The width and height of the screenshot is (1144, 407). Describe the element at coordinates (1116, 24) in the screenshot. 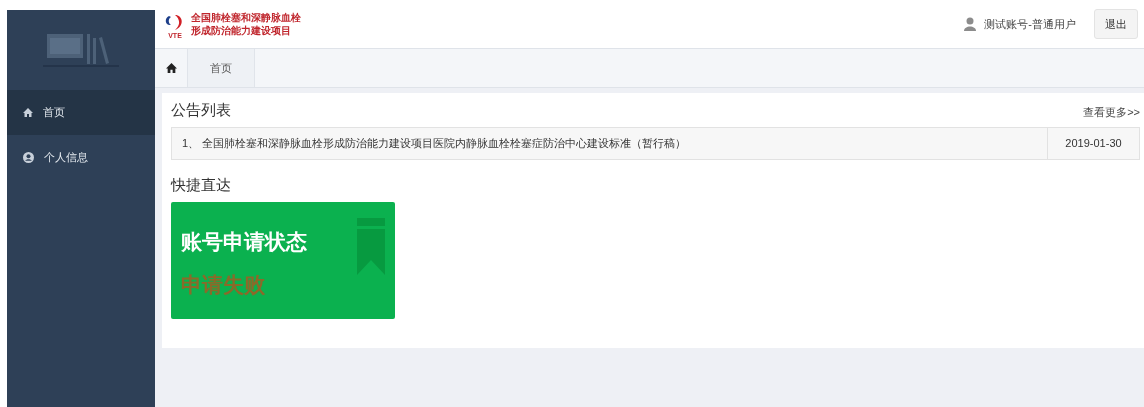

I see `logout-button: 退出` at that location.